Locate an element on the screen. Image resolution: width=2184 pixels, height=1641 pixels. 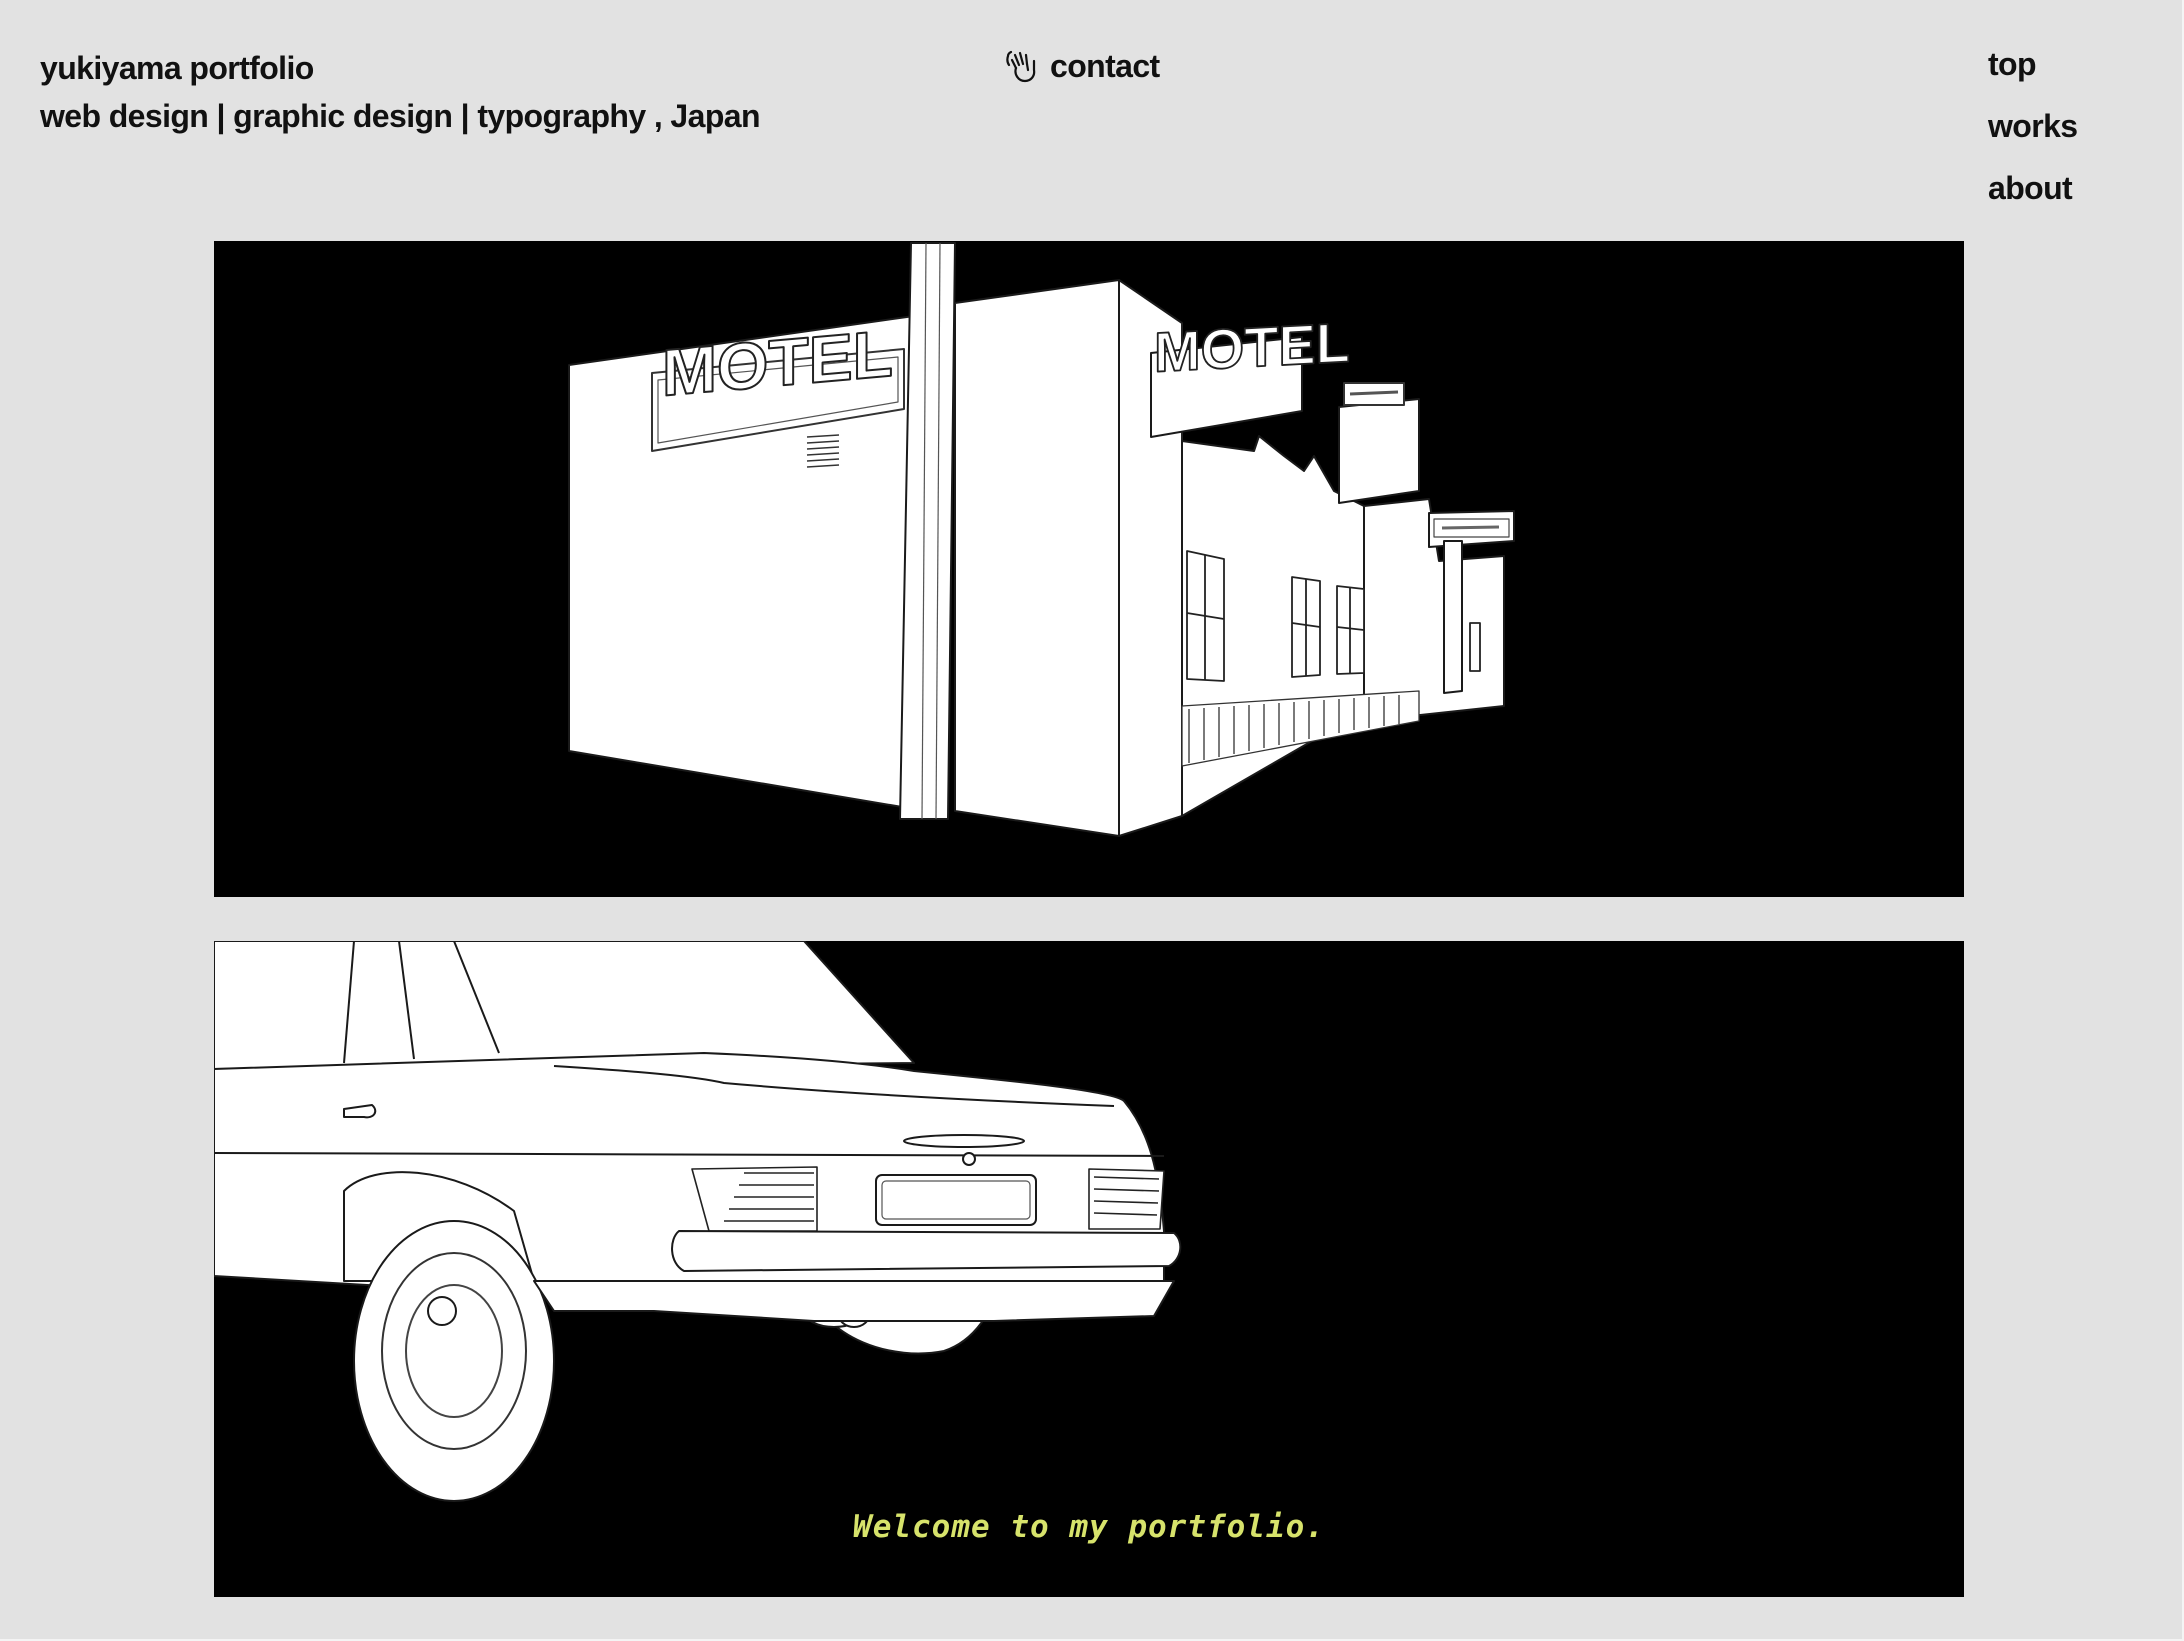
contact-label: contact is located at coordinates (1105, 65).